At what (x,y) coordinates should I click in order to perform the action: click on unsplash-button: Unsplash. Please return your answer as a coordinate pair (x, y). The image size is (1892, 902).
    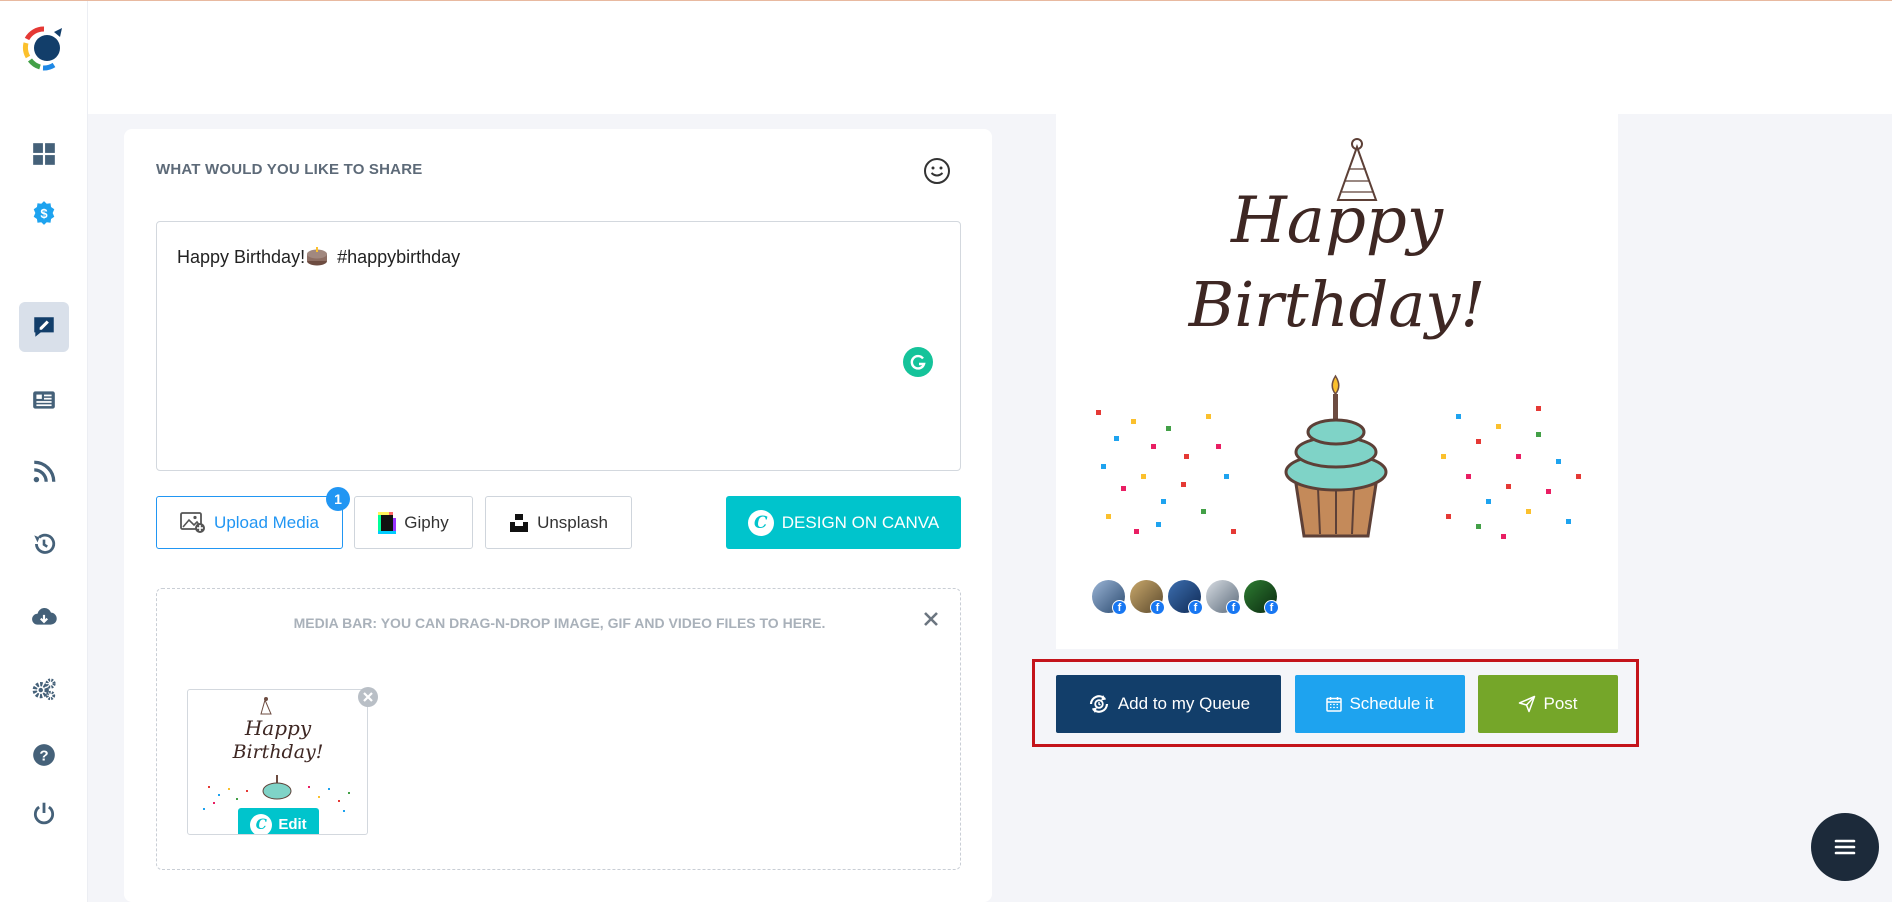
    Looking at the image, I should click on (558, 522).